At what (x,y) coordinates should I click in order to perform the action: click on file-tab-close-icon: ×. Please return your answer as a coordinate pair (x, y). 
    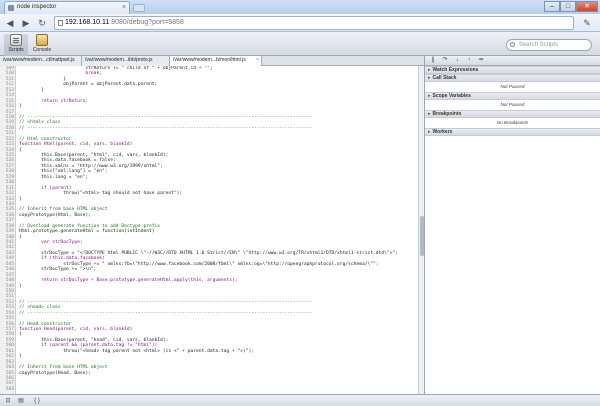
    Looking at the image, I should click on (257, 60).